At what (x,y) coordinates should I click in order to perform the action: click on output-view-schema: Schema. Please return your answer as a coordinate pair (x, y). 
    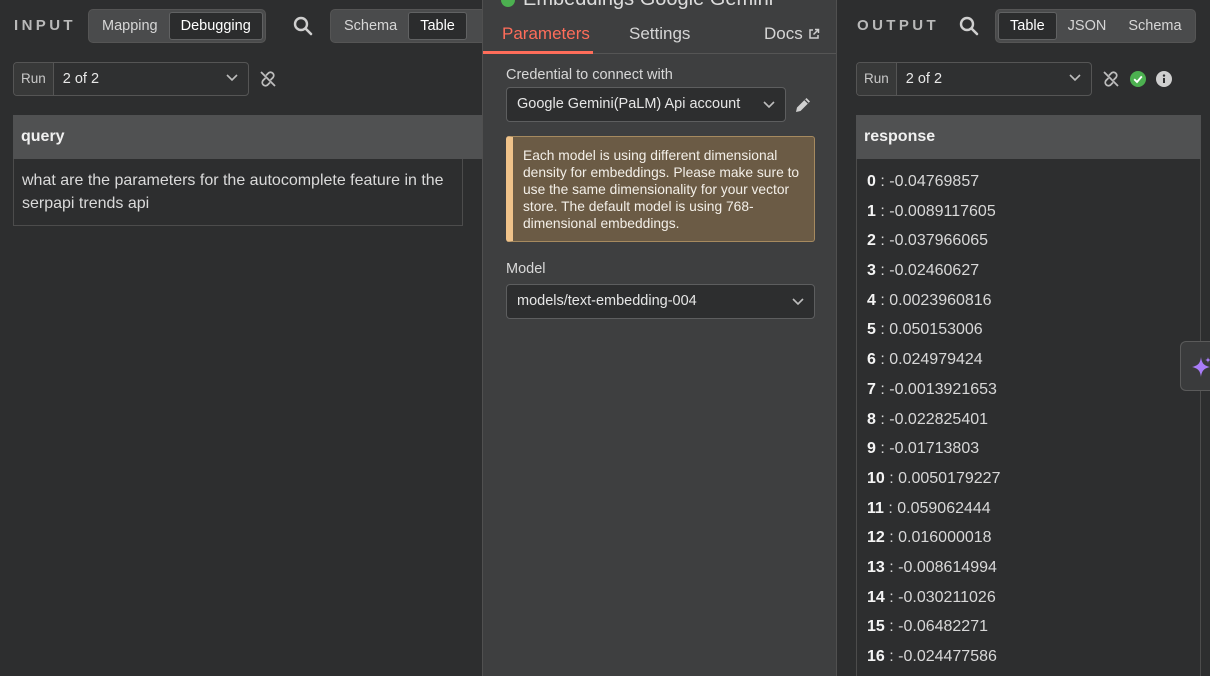
    Looking at the image, I should click on (1154, 26).